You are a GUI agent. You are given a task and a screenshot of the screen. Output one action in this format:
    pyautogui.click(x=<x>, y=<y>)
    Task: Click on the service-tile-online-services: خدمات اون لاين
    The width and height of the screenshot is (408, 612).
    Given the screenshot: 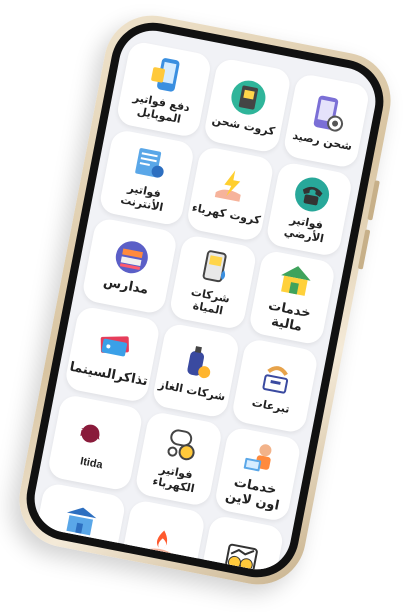 What is the action you would take?
    pyautogui.click(x=258, y=474)
    